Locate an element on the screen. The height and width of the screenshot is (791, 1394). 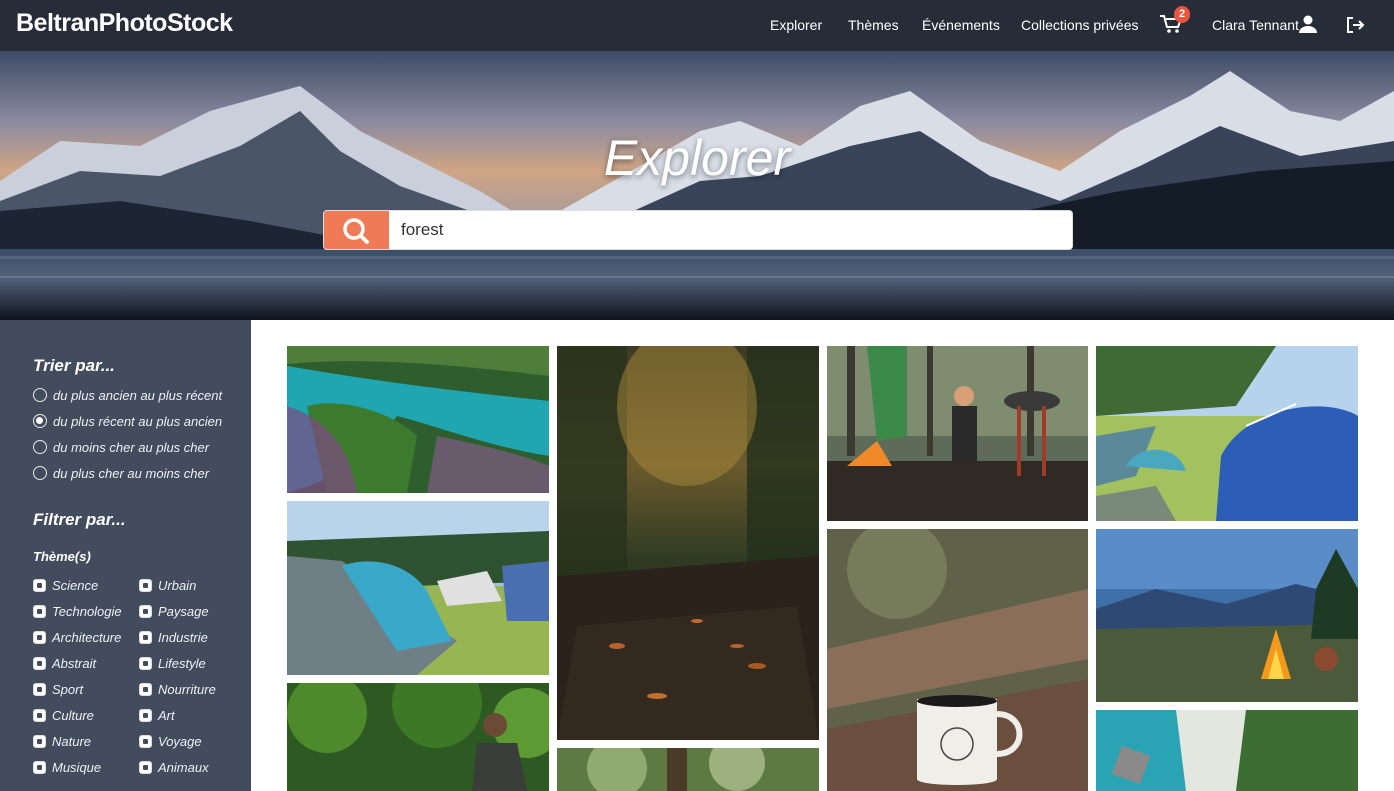
sort-option-newest-first: du plus récent au plus ancien is located at coordinates (127, 423).